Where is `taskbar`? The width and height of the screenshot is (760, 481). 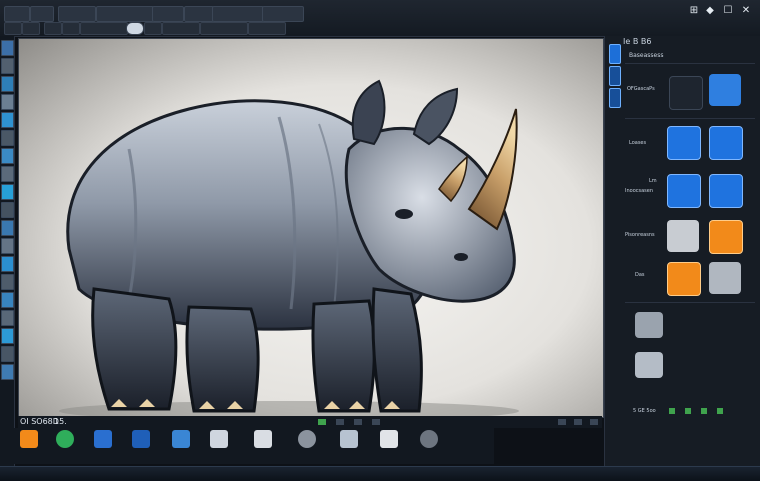 taskbar is located at coordinates (380, 473).